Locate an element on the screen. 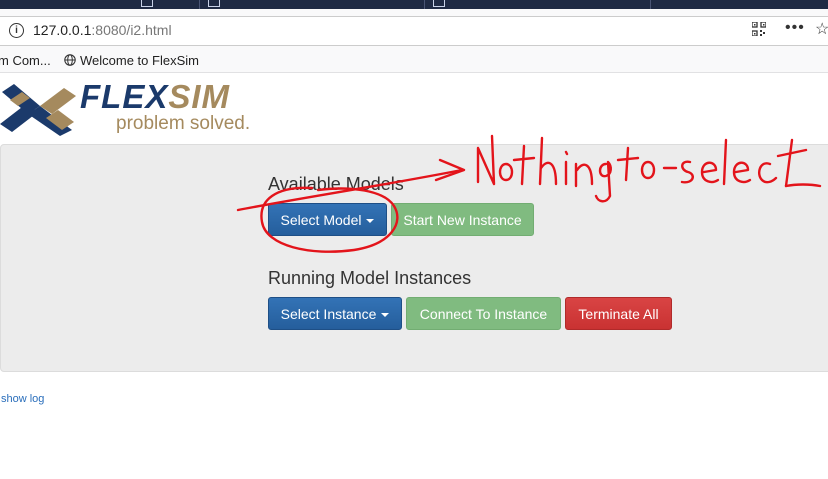  globe-icon is located at coordinates (70, 60).